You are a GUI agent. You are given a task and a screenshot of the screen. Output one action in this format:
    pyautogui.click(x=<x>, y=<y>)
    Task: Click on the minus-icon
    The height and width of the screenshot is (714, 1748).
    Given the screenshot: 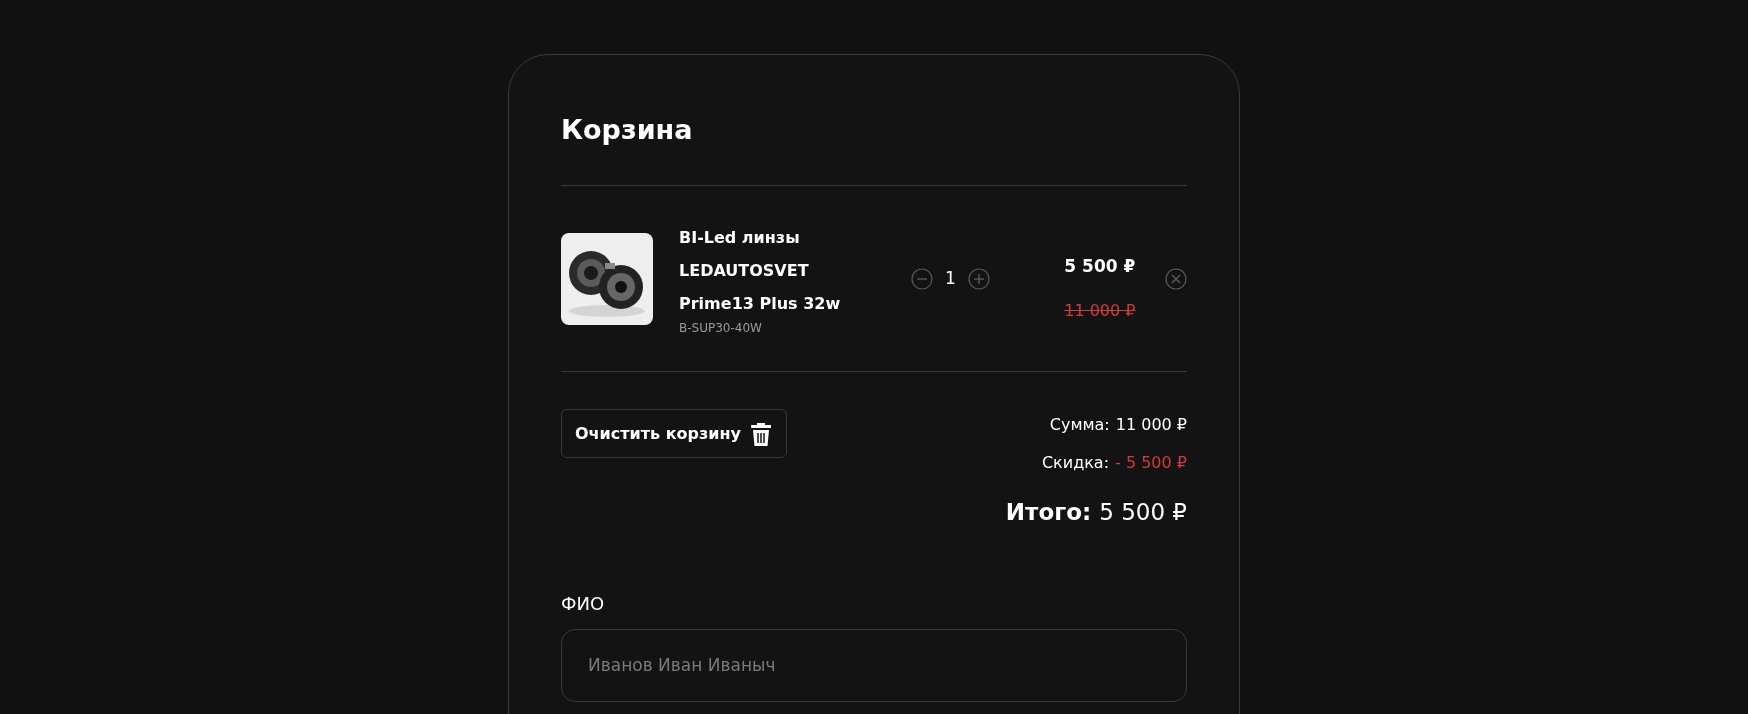 What is the action you would take?
    pyautogui.click(x=922, y=278)
    